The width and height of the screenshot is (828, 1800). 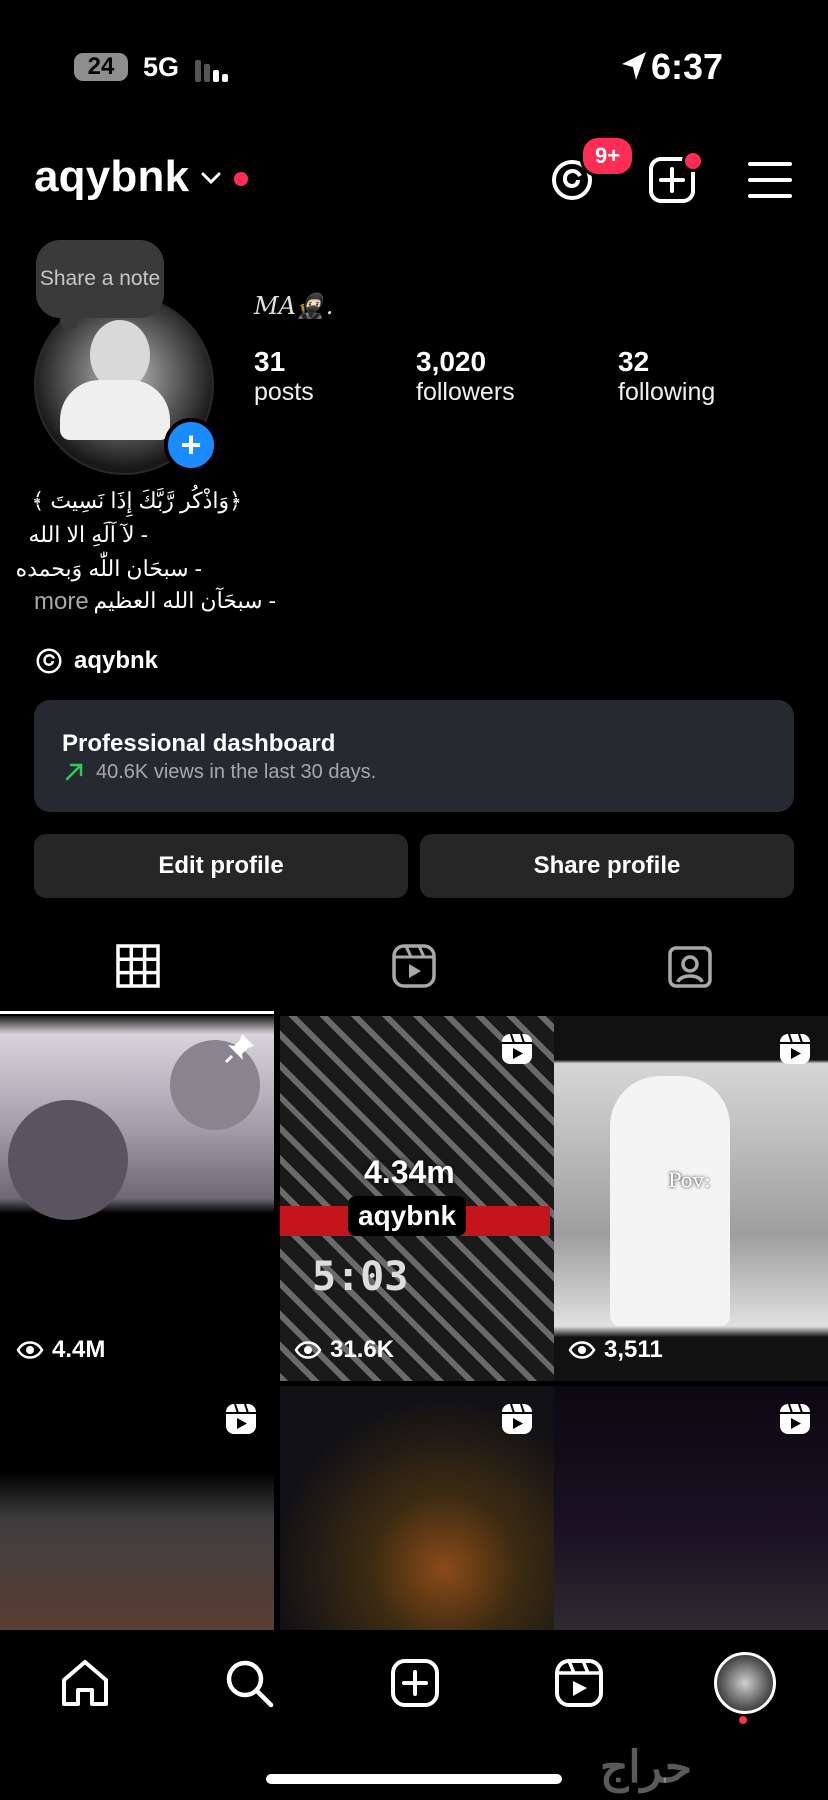 I want to click on share-profile-button: Share profile, so click(x=607, y=866).